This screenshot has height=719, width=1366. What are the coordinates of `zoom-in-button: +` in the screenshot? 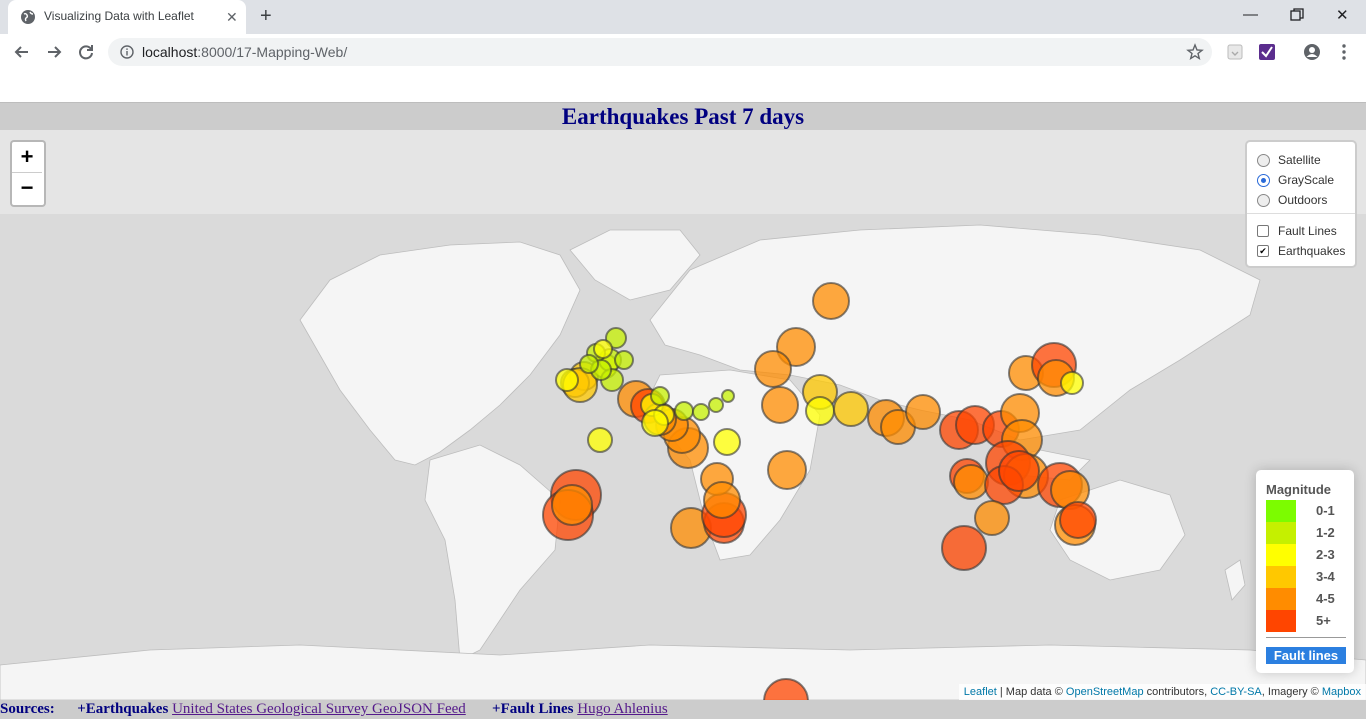 It's located at (27, 157).